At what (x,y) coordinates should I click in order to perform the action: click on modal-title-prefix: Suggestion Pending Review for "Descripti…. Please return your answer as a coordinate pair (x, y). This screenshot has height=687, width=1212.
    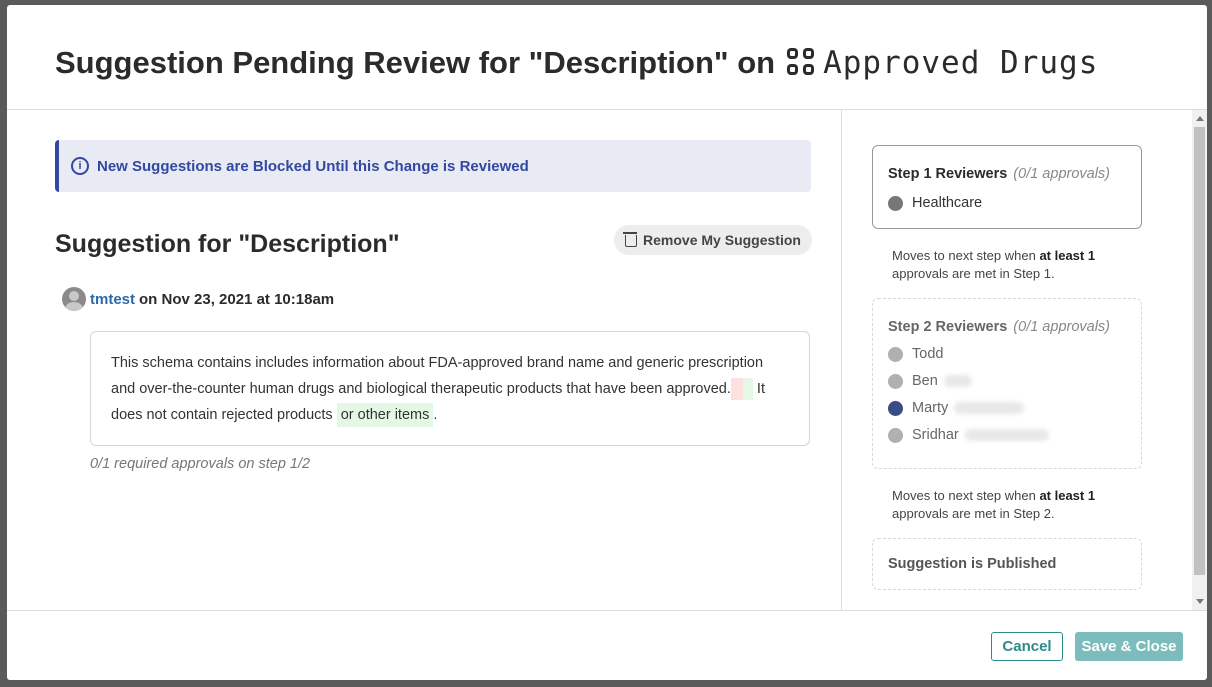
    Looking at the image, I should click on (415, 62).